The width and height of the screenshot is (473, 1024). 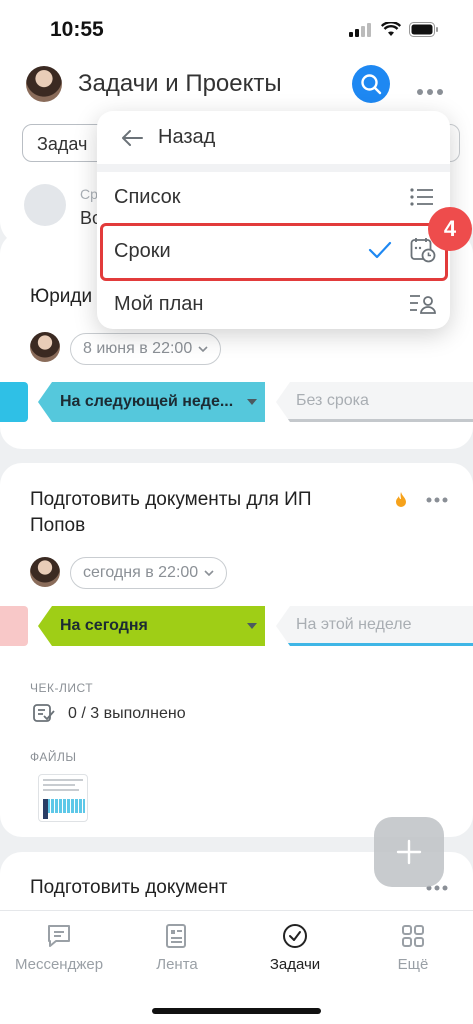 I want to click on add-task-button, so click(x=409, y=852).